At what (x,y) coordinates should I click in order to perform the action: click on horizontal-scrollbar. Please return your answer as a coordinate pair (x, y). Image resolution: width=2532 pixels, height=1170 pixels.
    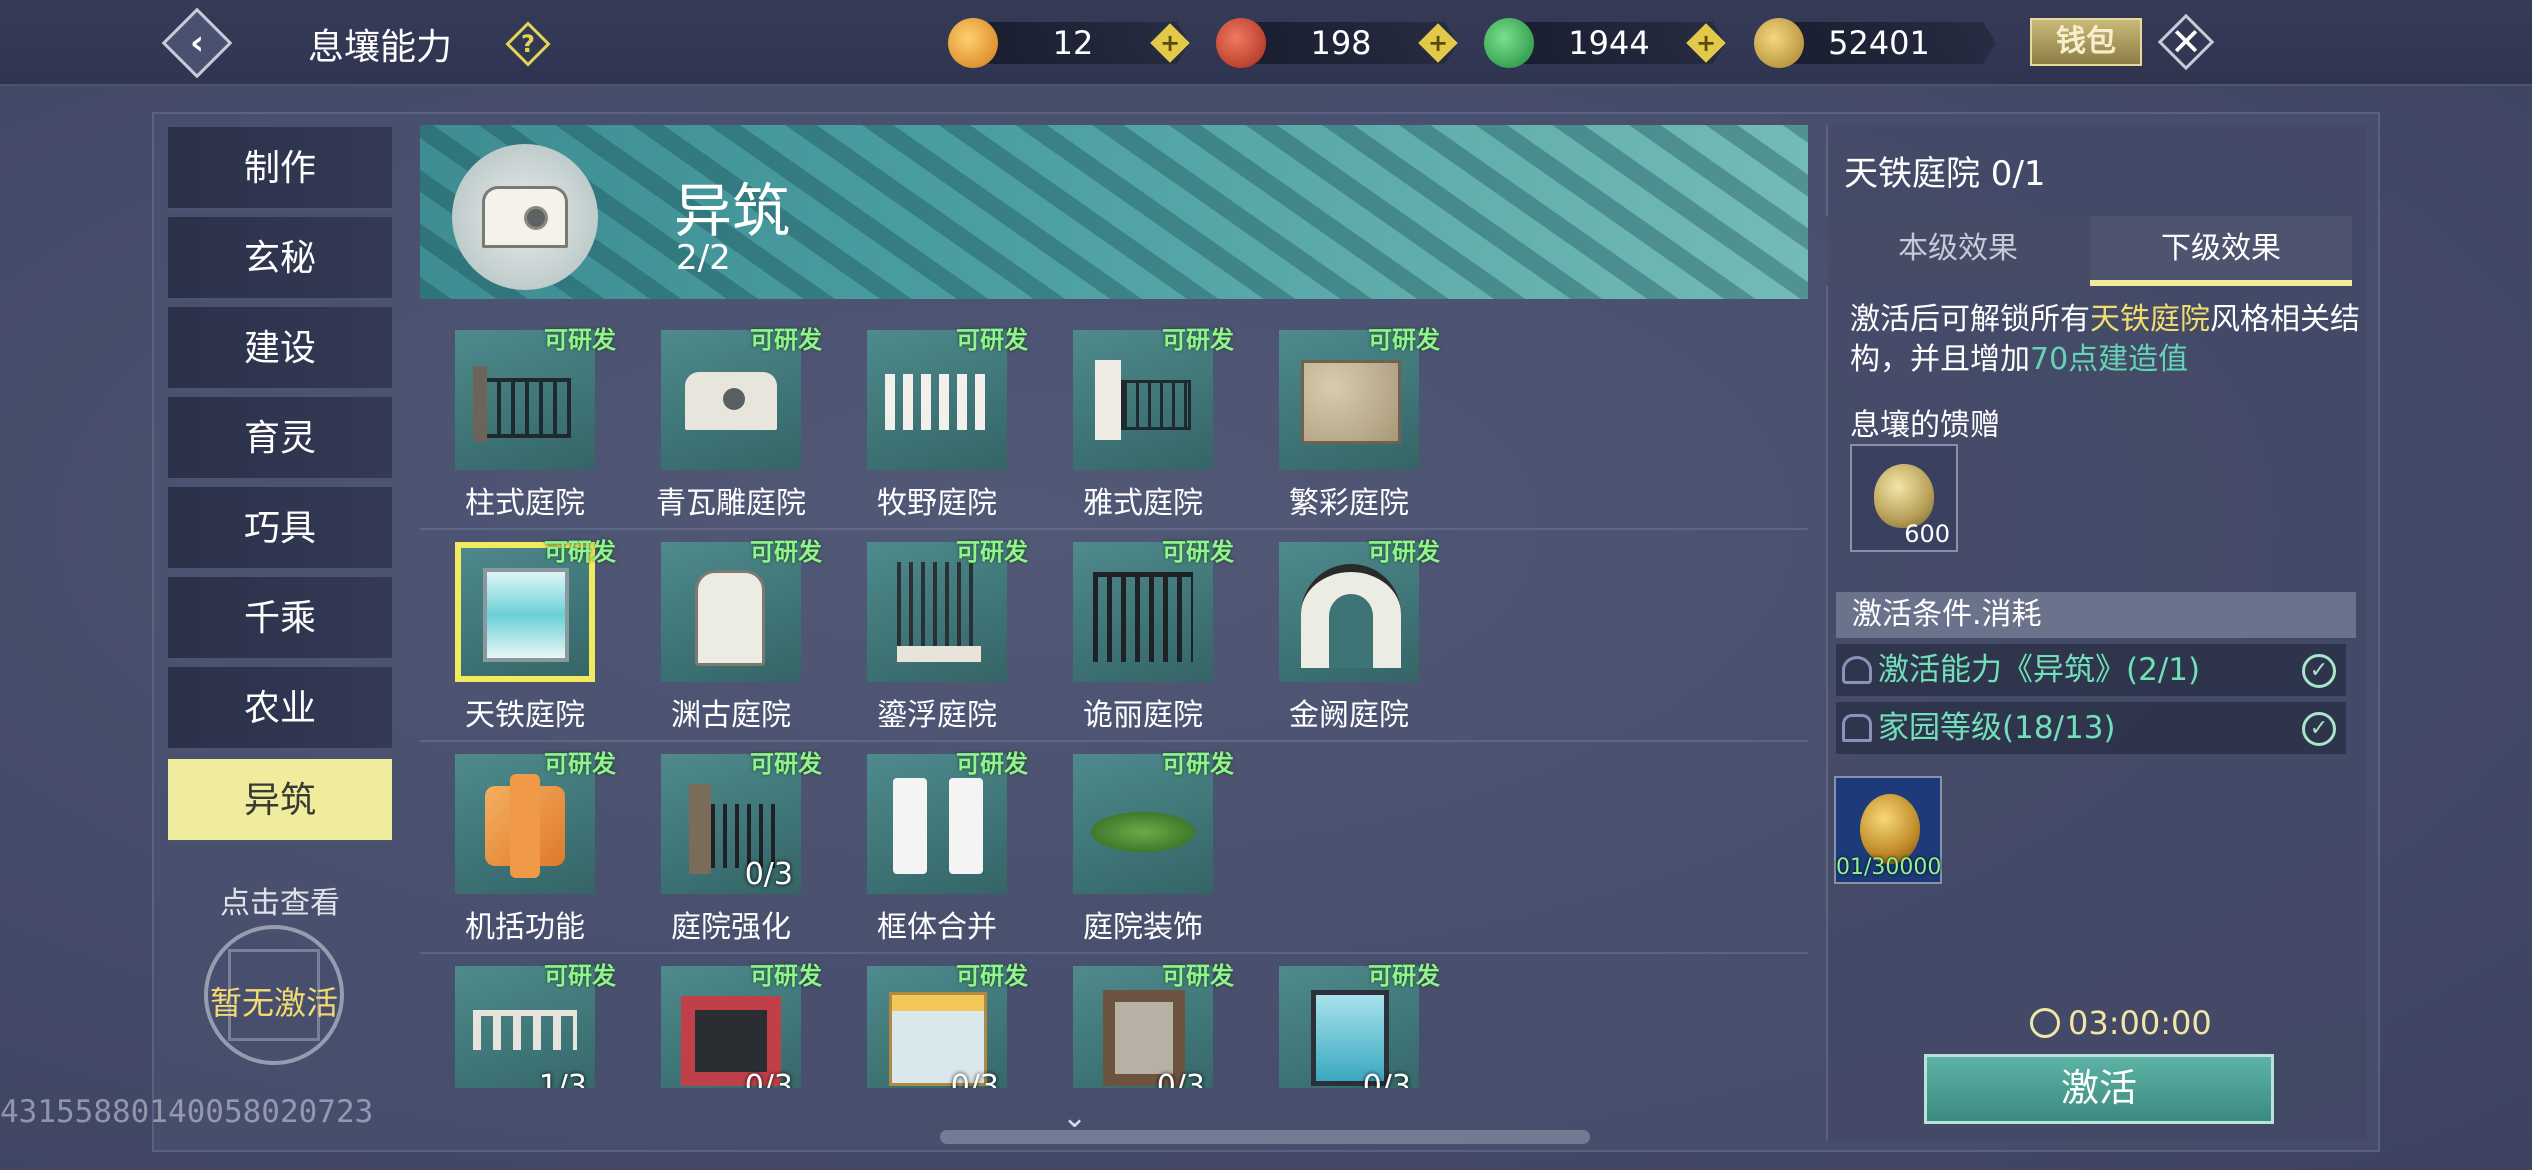
    Looking at the image, I should click on (1265, 1137).